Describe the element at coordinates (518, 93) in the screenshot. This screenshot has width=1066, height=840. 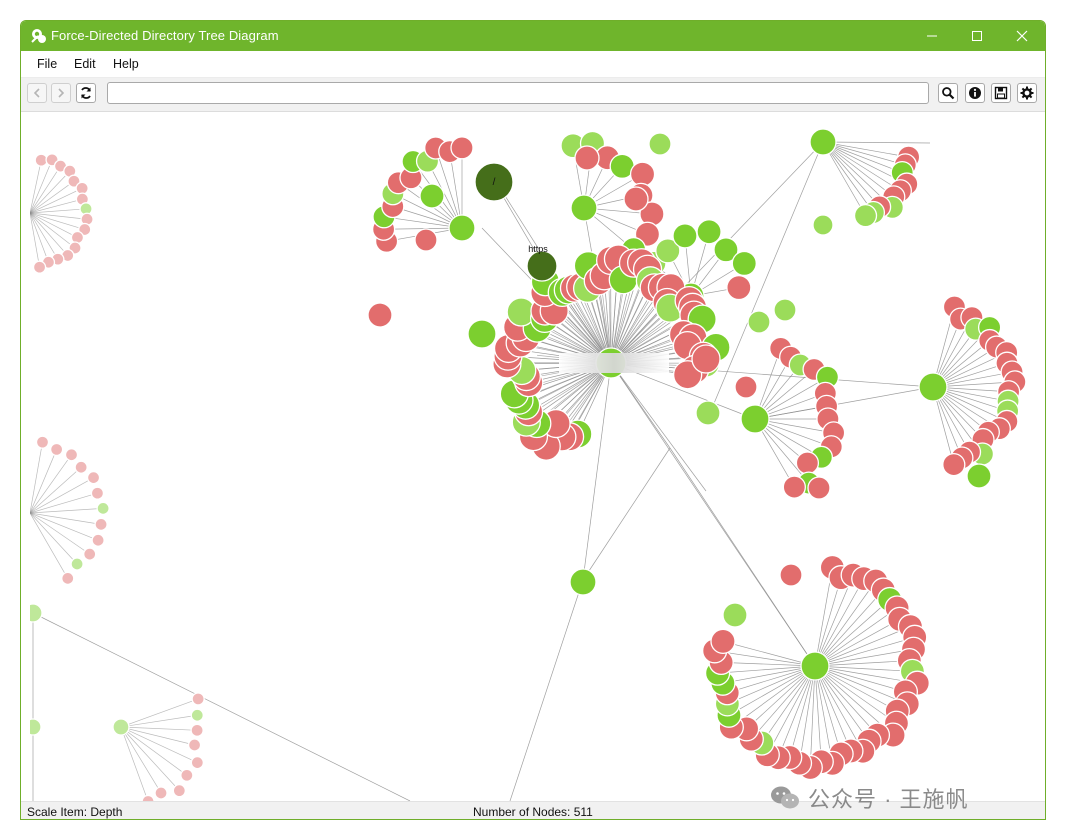
I see `address-input` at that location.